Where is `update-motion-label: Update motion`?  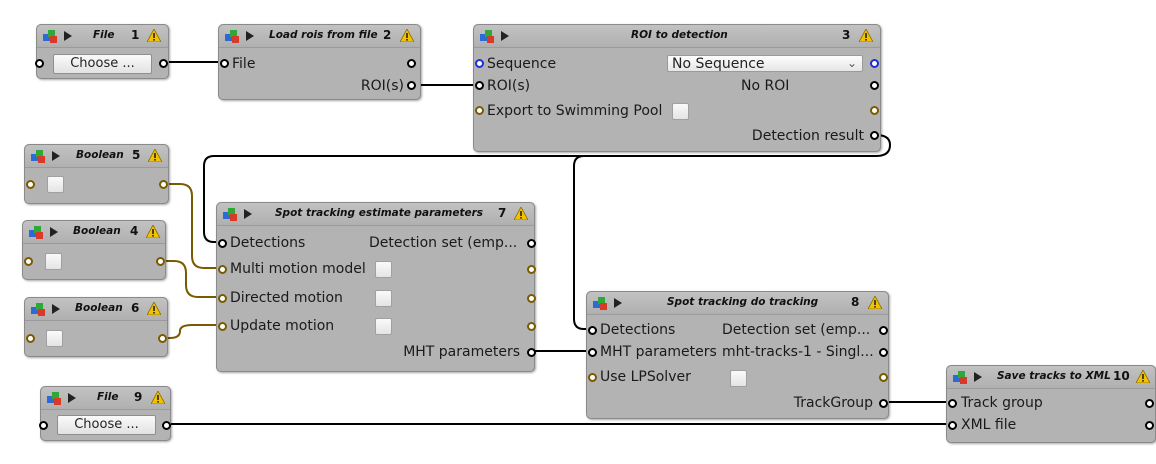 update-motion-label: Update motion is located at coordinates (282, 326).